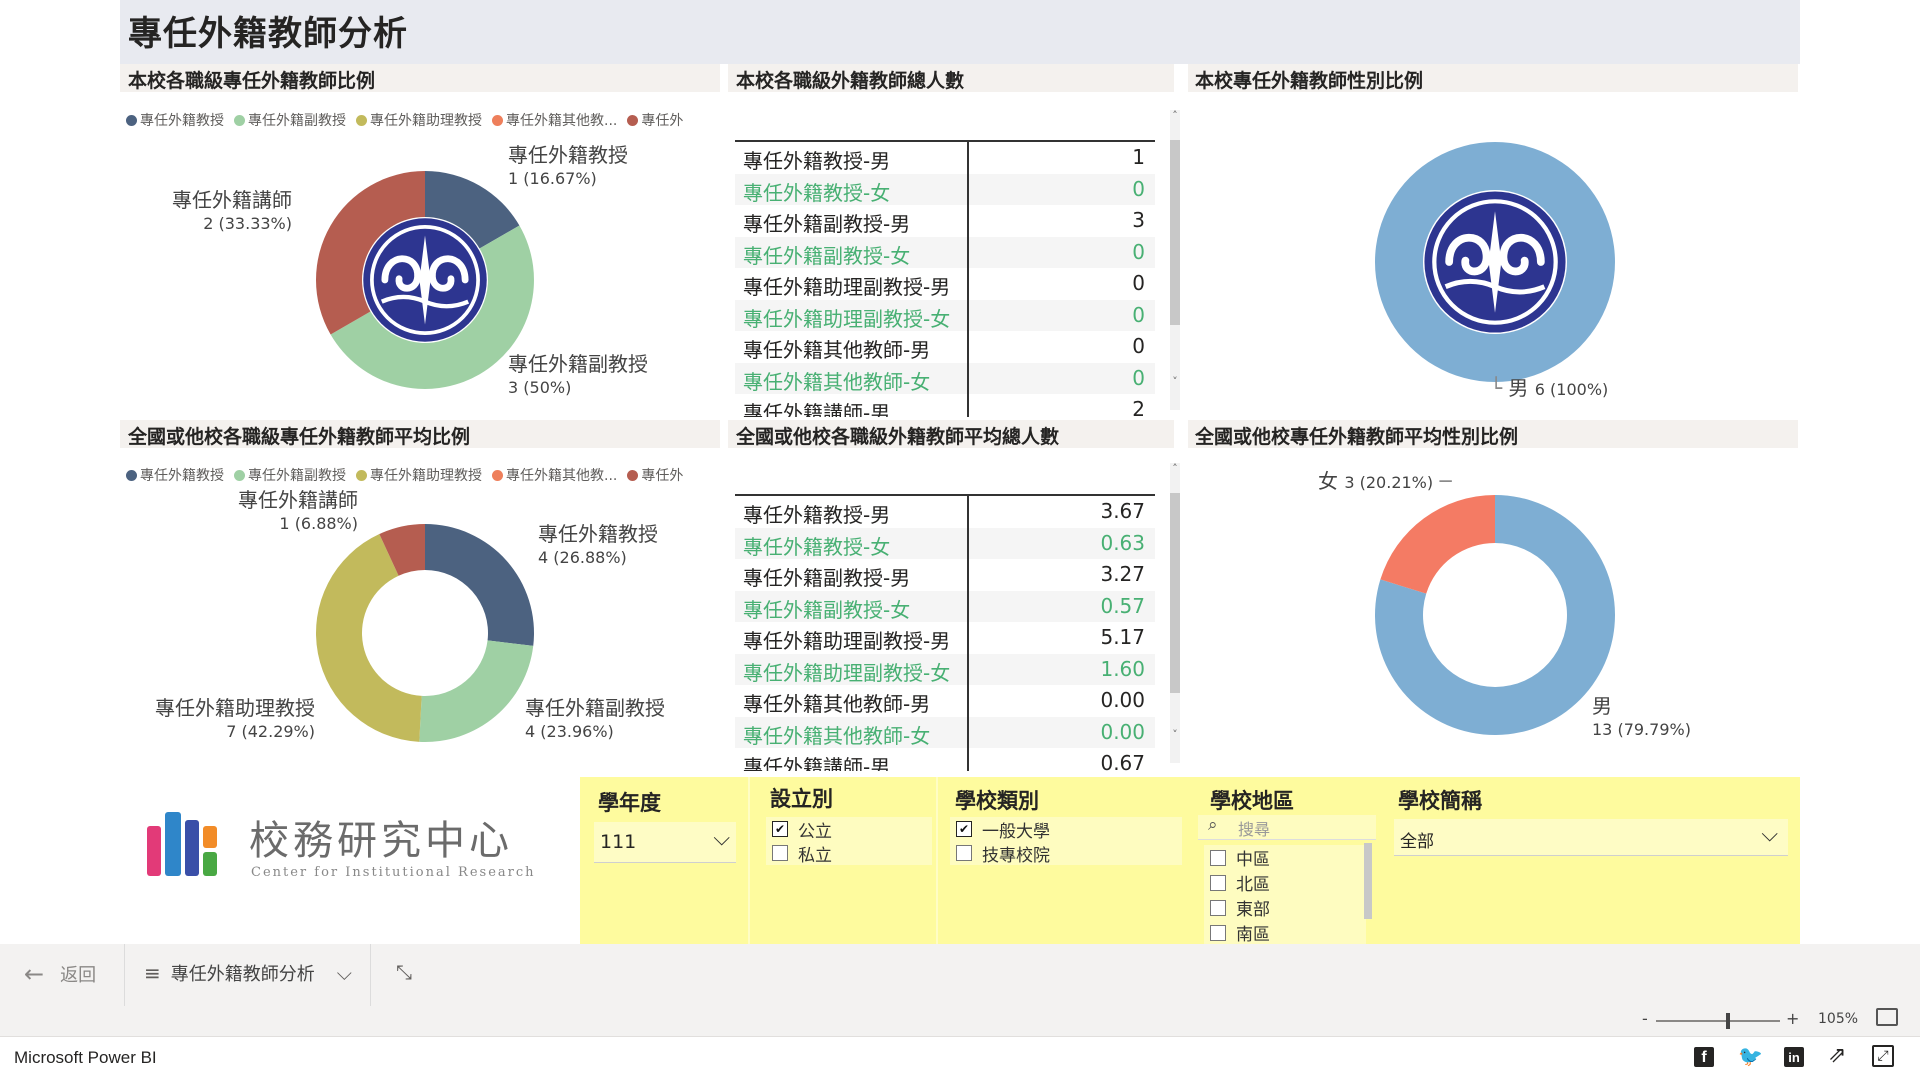 This screenshot has width=1920, height=1081. Describe the element at coordinates (968, 279) in the screenshot. I see `column-divider` at that location.